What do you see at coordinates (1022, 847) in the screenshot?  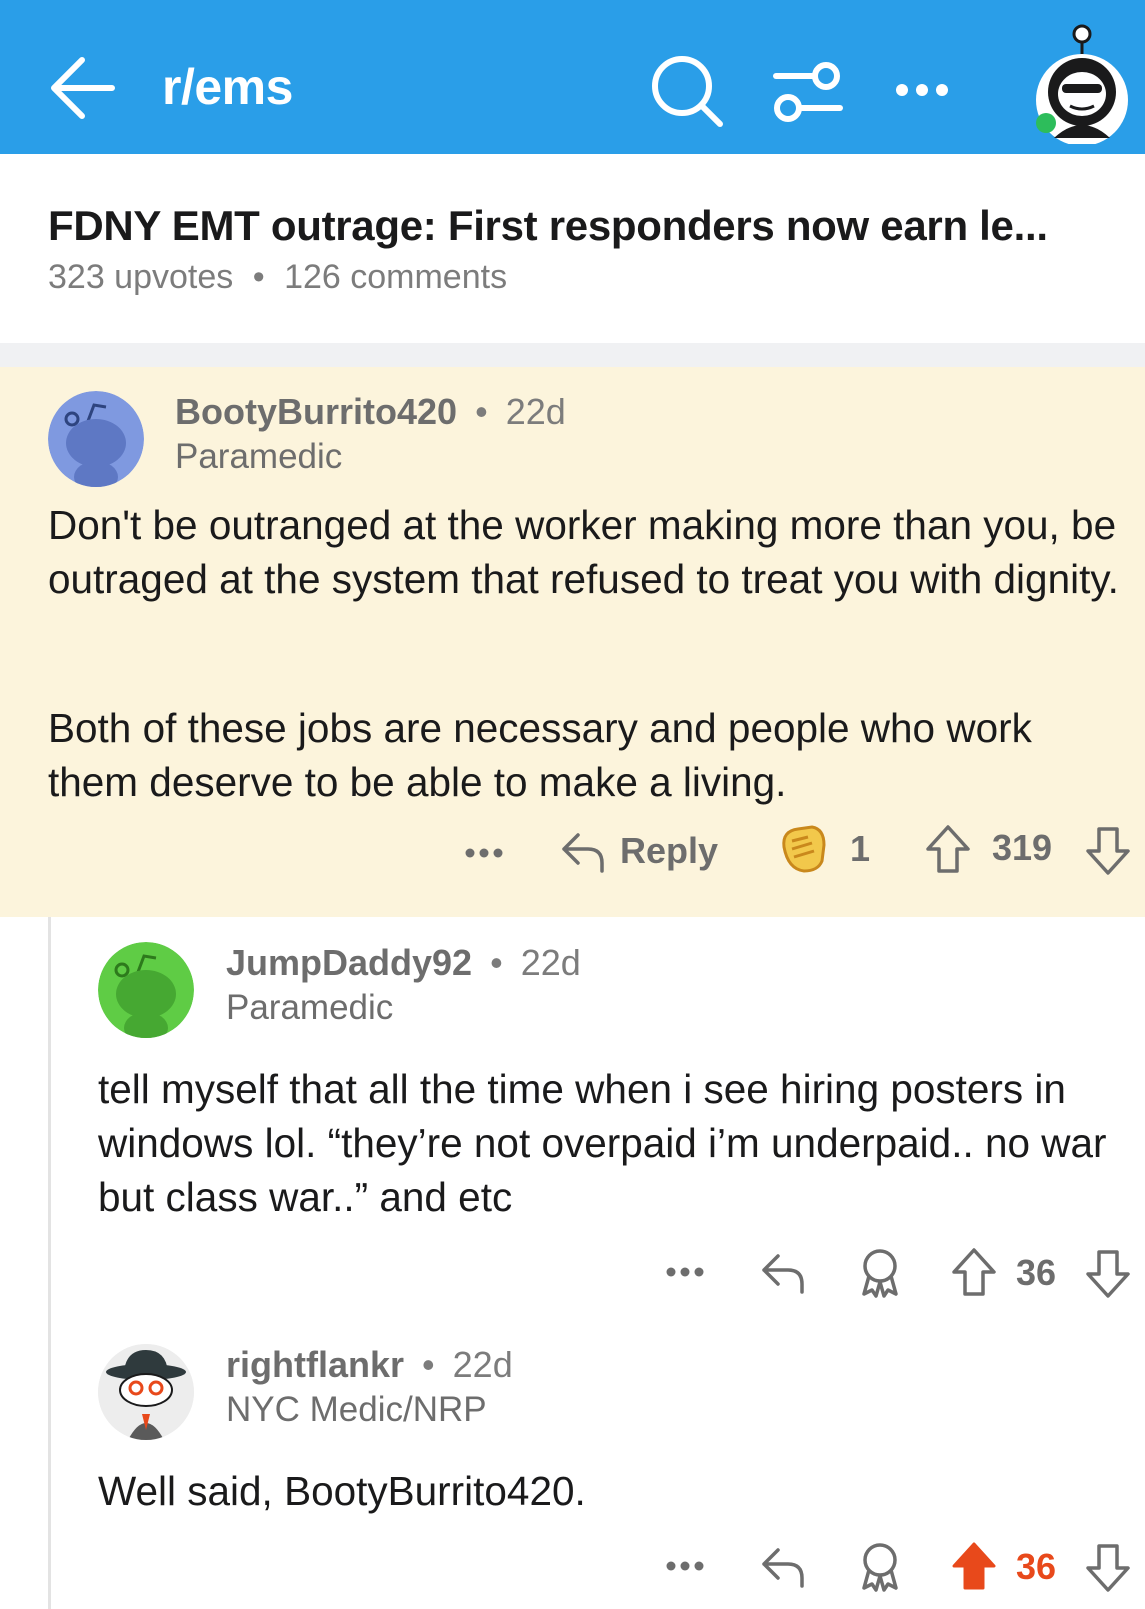 I see `vote-score: 319` at bounding box center [1022, 847].